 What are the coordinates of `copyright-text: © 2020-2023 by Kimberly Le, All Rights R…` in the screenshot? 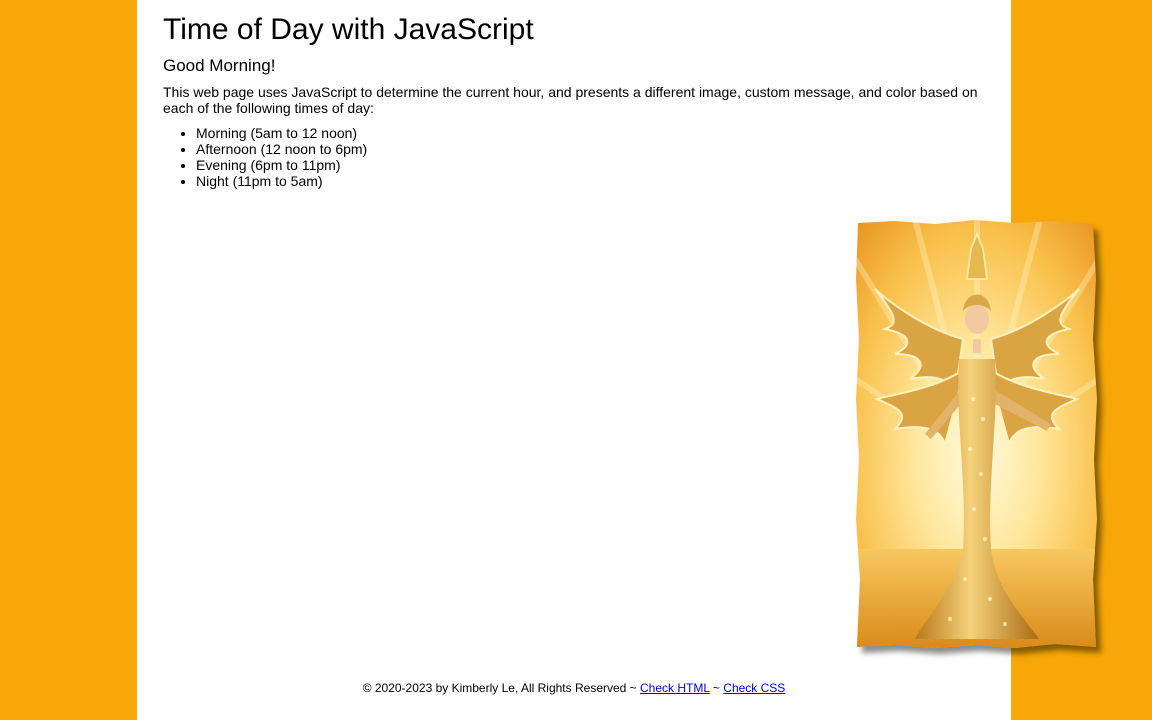 It's located at (501, 688).